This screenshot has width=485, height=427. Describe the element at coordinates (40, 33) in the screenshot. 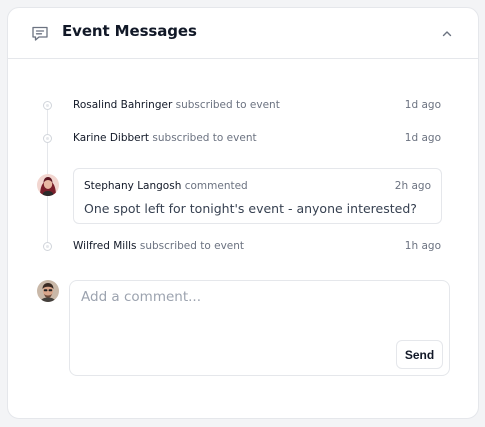

I see `message-square-icon` at that location.